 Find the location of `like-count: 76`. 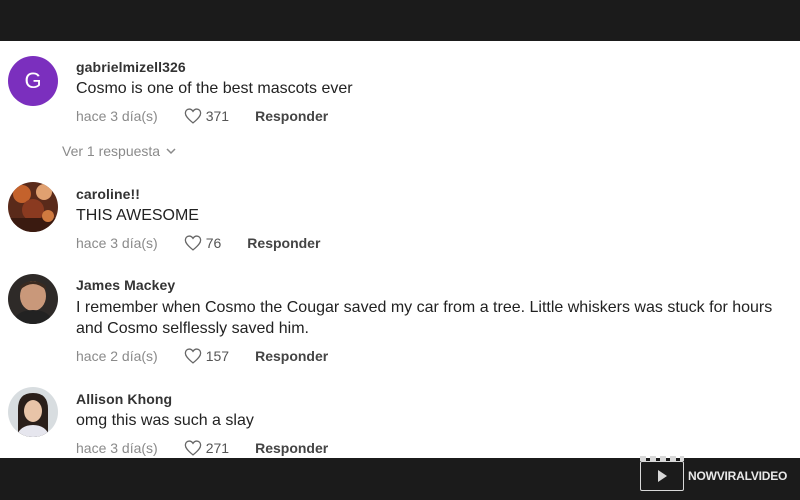

like-count: 76 is located at coordinates (213, 243).